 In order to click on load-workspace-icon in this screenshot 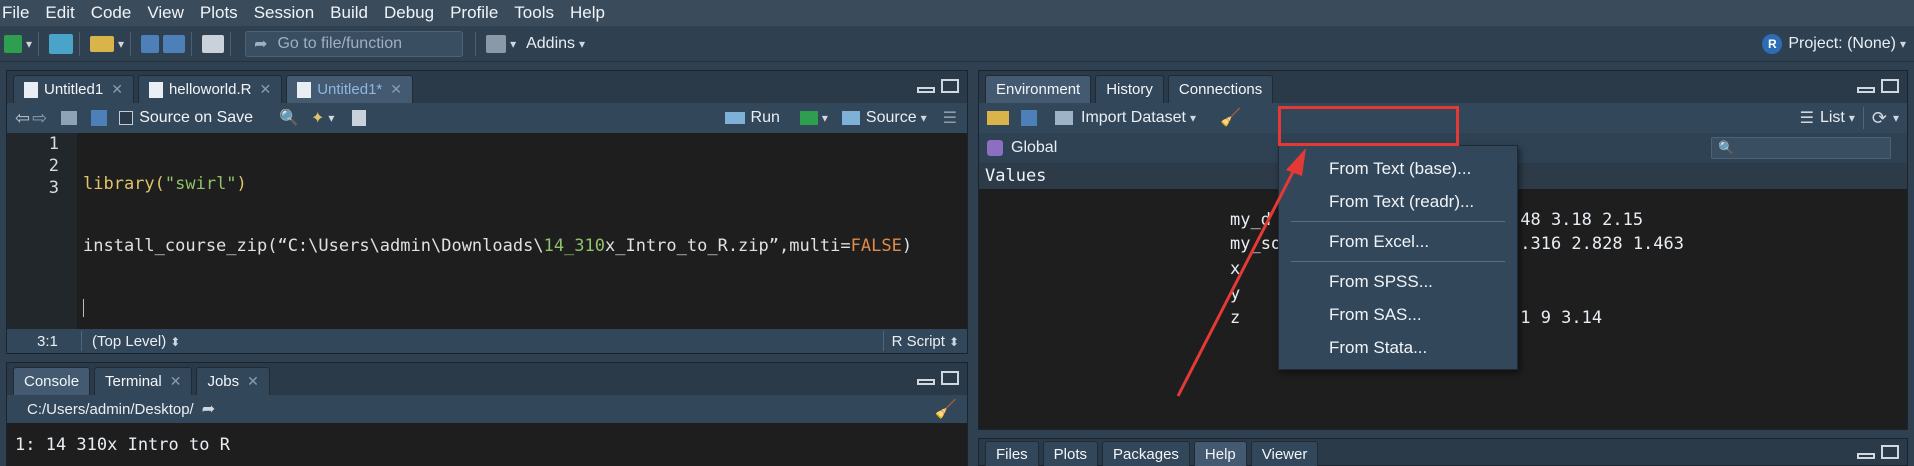, I will do `click(998, 118)`.